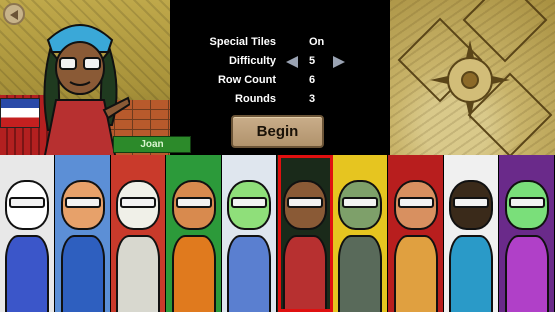 This screenshot has height=312, width=555. Describe the element at coordinates (292, 62) in the screenshot. I see `left-arrow-icon` at that location.